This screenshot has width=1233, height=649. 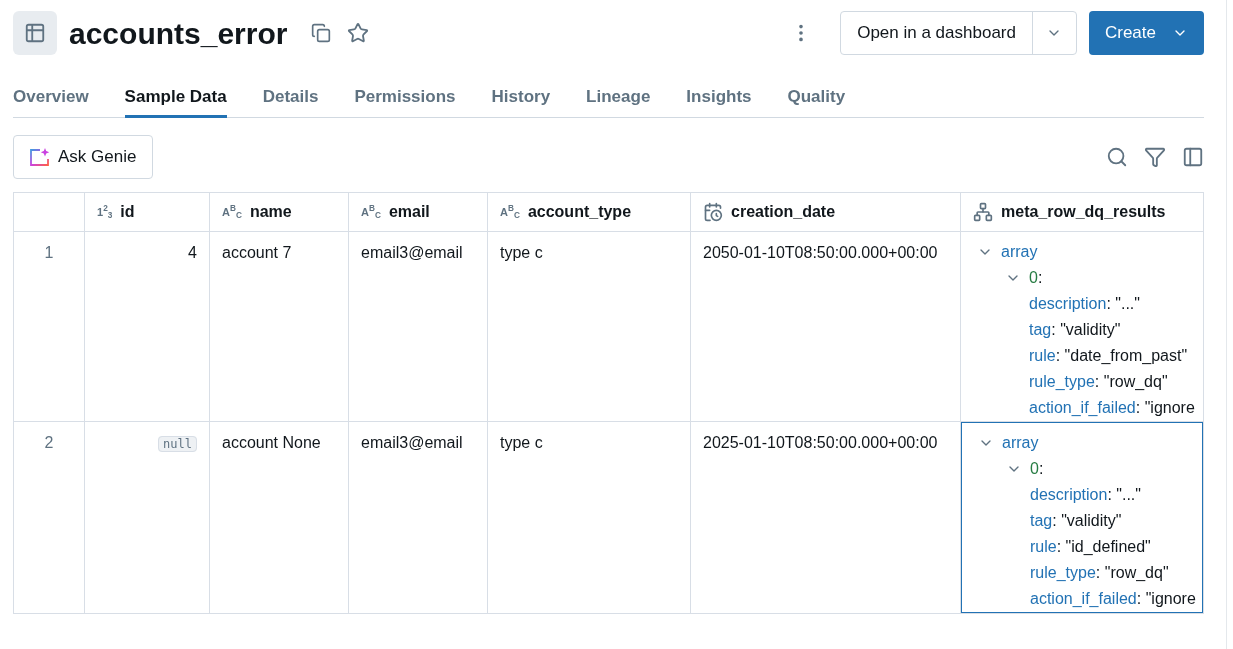 I want to click on struct-cell: array 0: description: "..." tag: "validity" rule: "date_from_past" rule_type: "row_dq" action_if_failed: "ignore, so click(x=1082, y=326).